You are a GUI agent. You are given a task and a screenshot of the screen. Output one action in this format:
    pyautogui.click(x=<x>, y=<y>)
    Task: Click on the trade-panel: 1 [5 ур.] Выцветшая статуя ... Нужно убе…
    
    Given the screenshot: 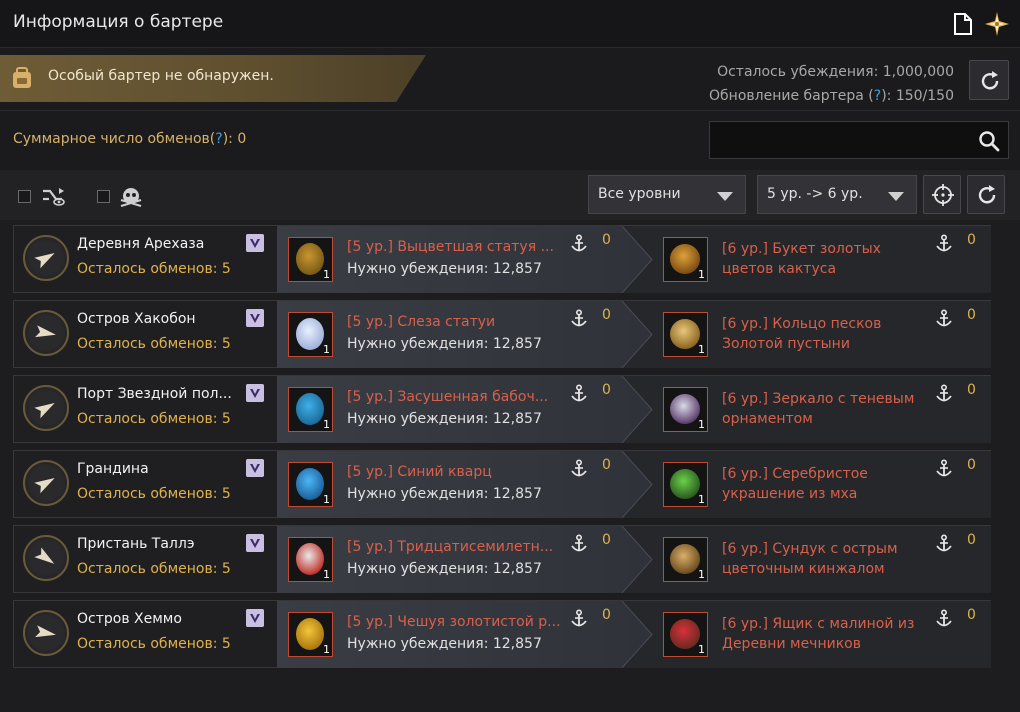 What is the action you would take?
    pyautogui.click(x=634, y=259)
    